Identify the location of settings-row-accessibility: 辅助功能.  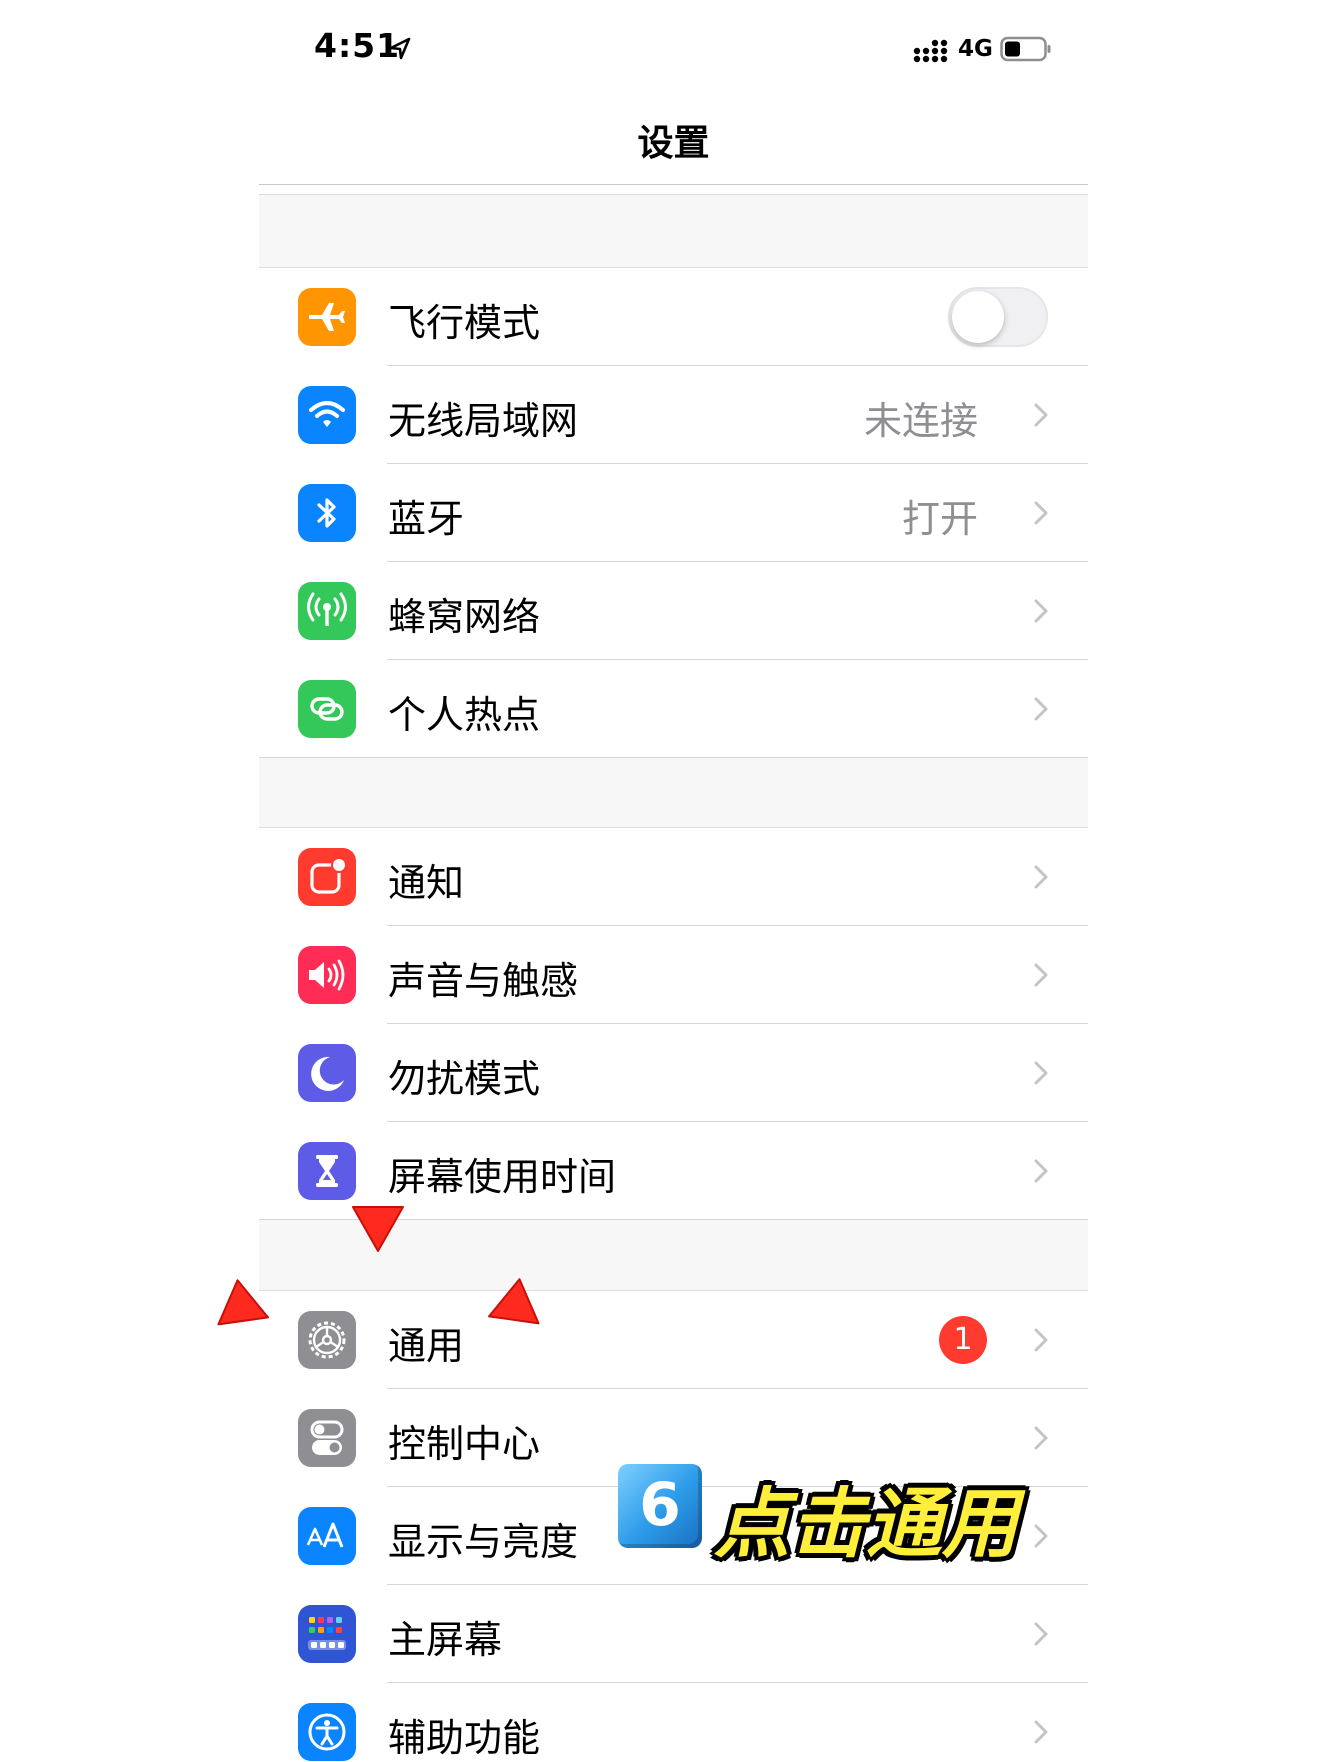
(673, 1722).